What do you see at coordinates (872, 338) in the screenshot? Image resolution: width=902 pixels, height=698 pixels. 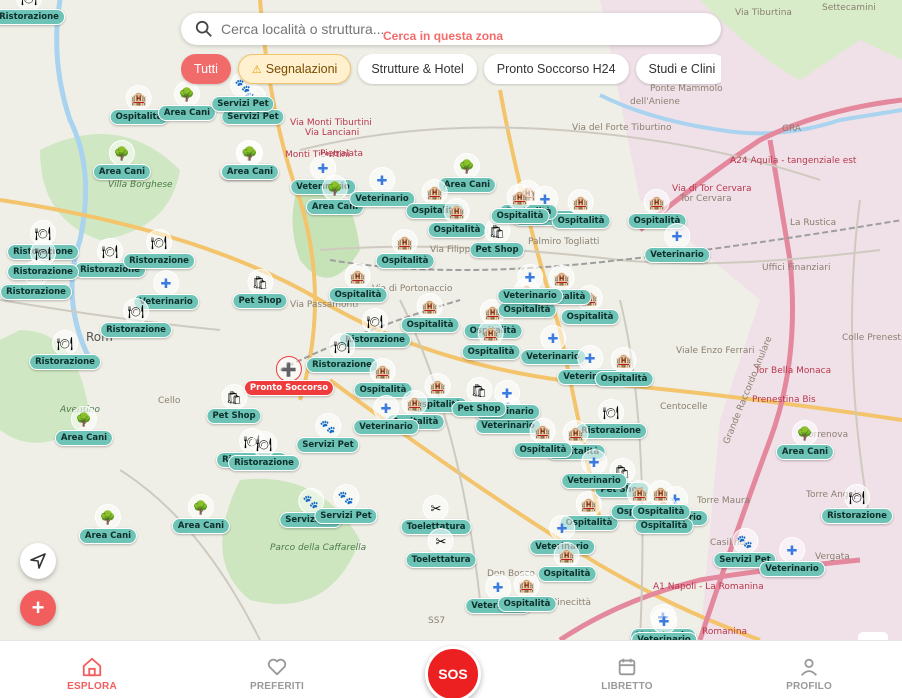 I see `street-label: Colle Prenestino` at bounding box center [872, 338].